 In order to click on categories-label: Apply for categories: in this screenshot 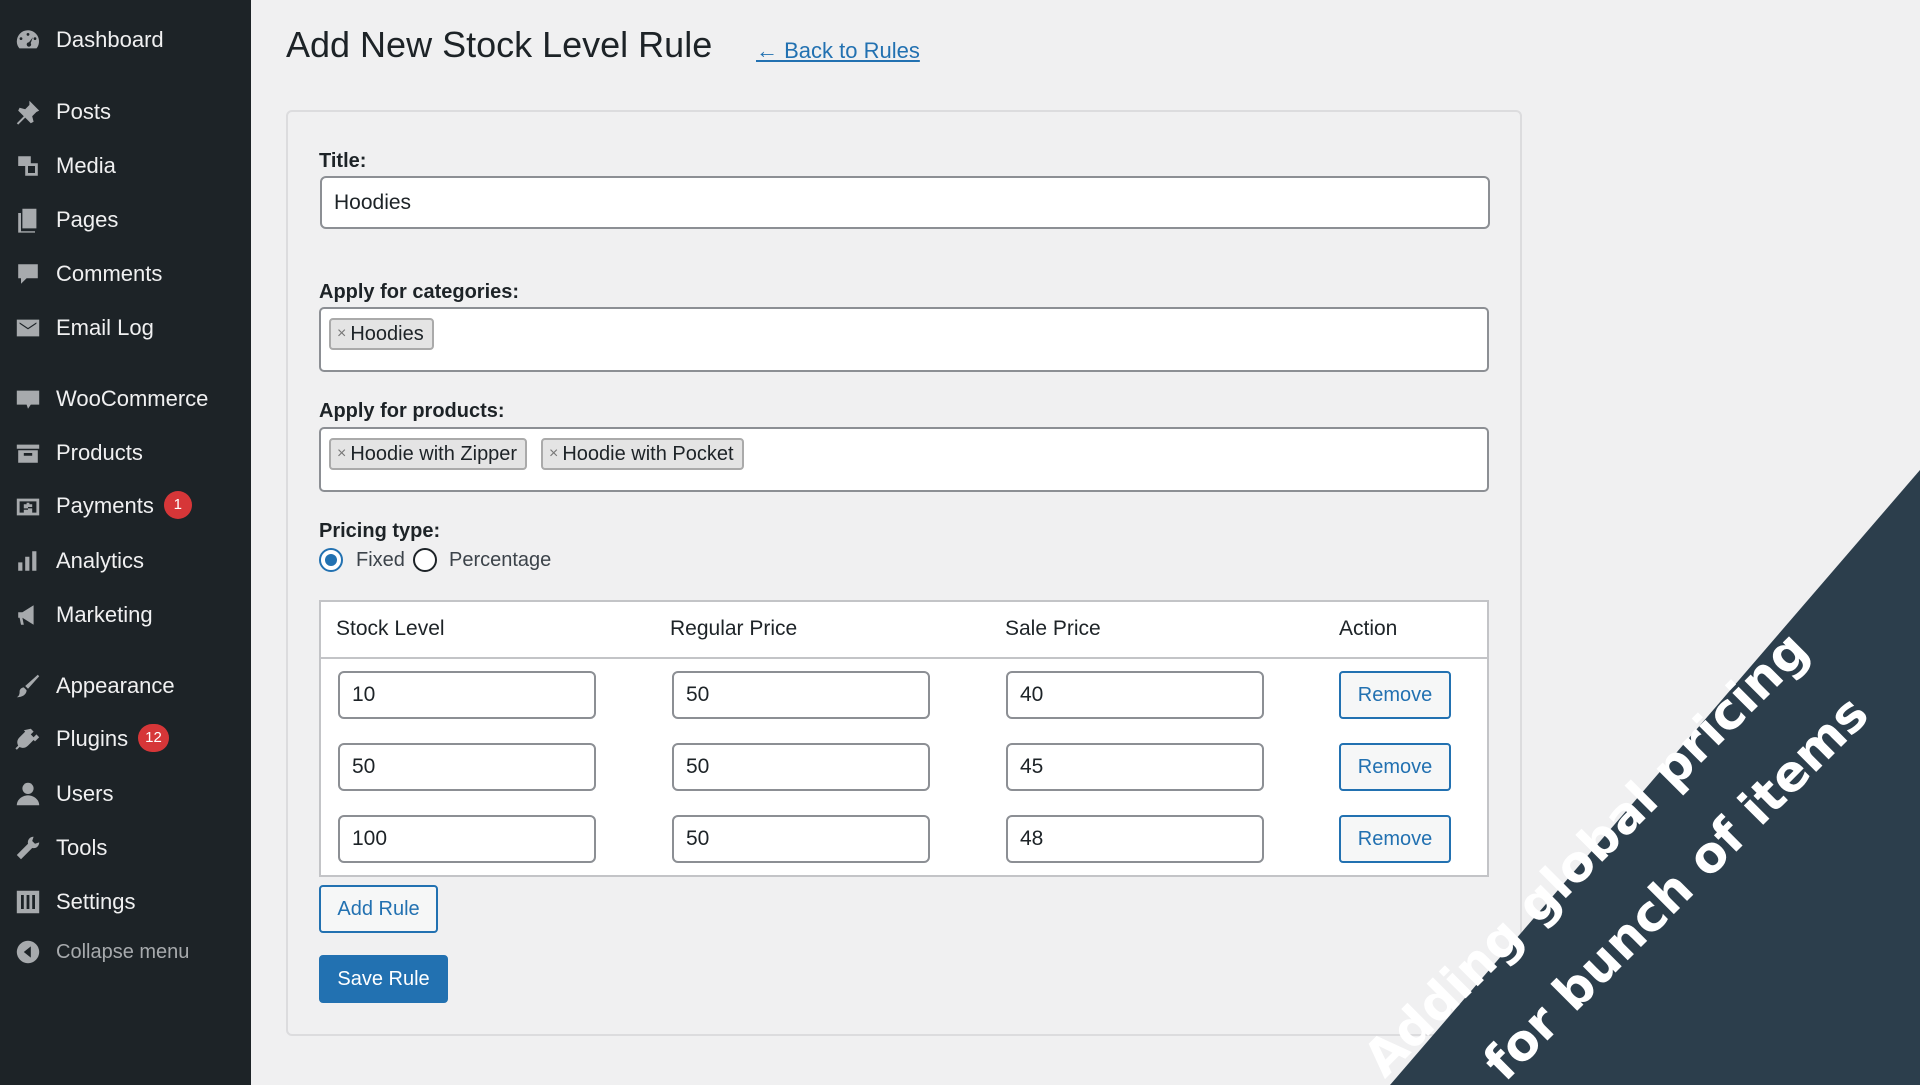, I will do `click(419, 292)`.